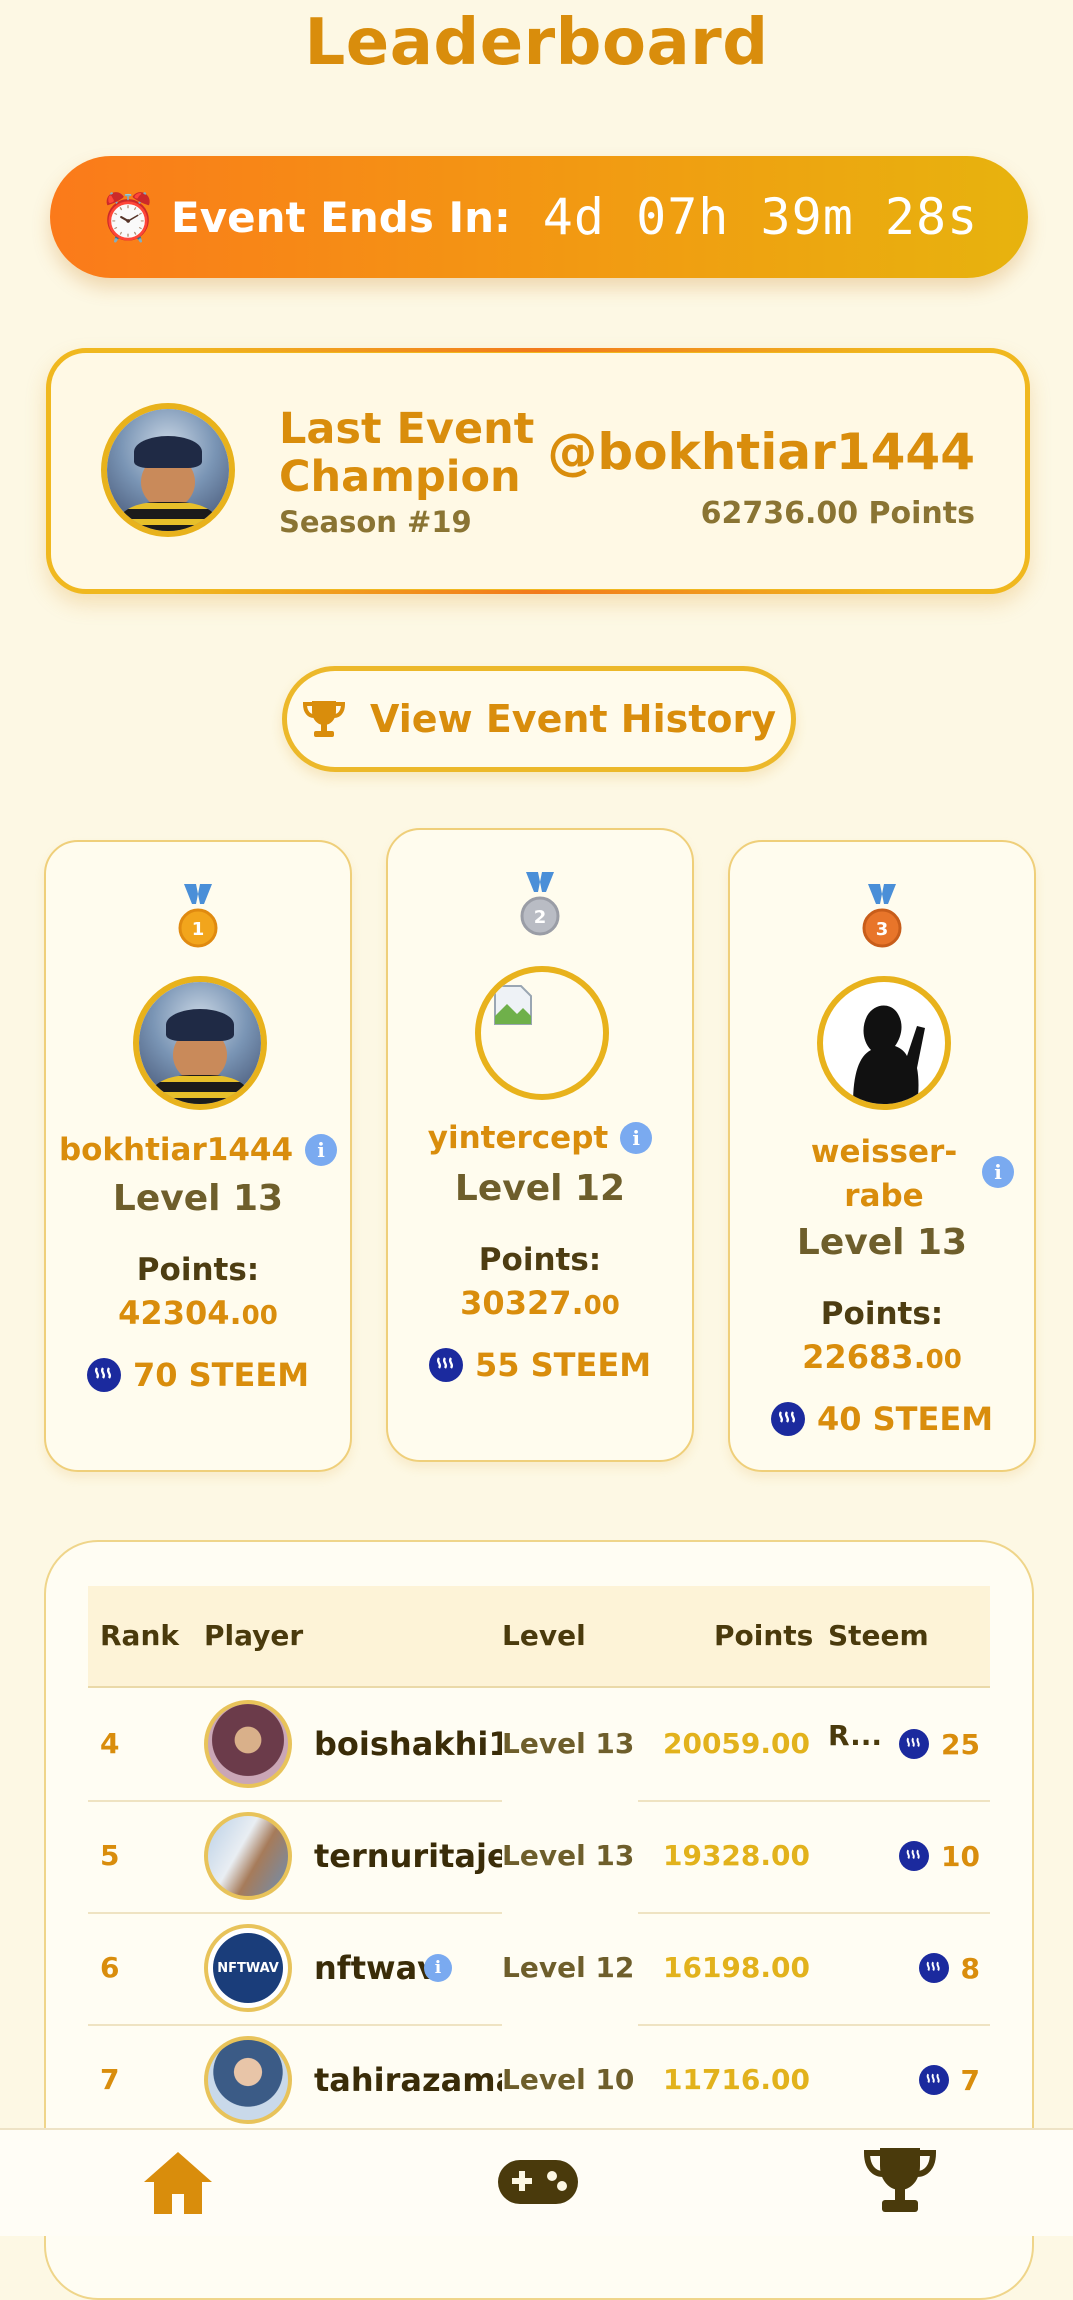 Image resolution: width=1073 pixels, height=2300 pixels. I want to click on bottom-navigation, so click(536, 2182).